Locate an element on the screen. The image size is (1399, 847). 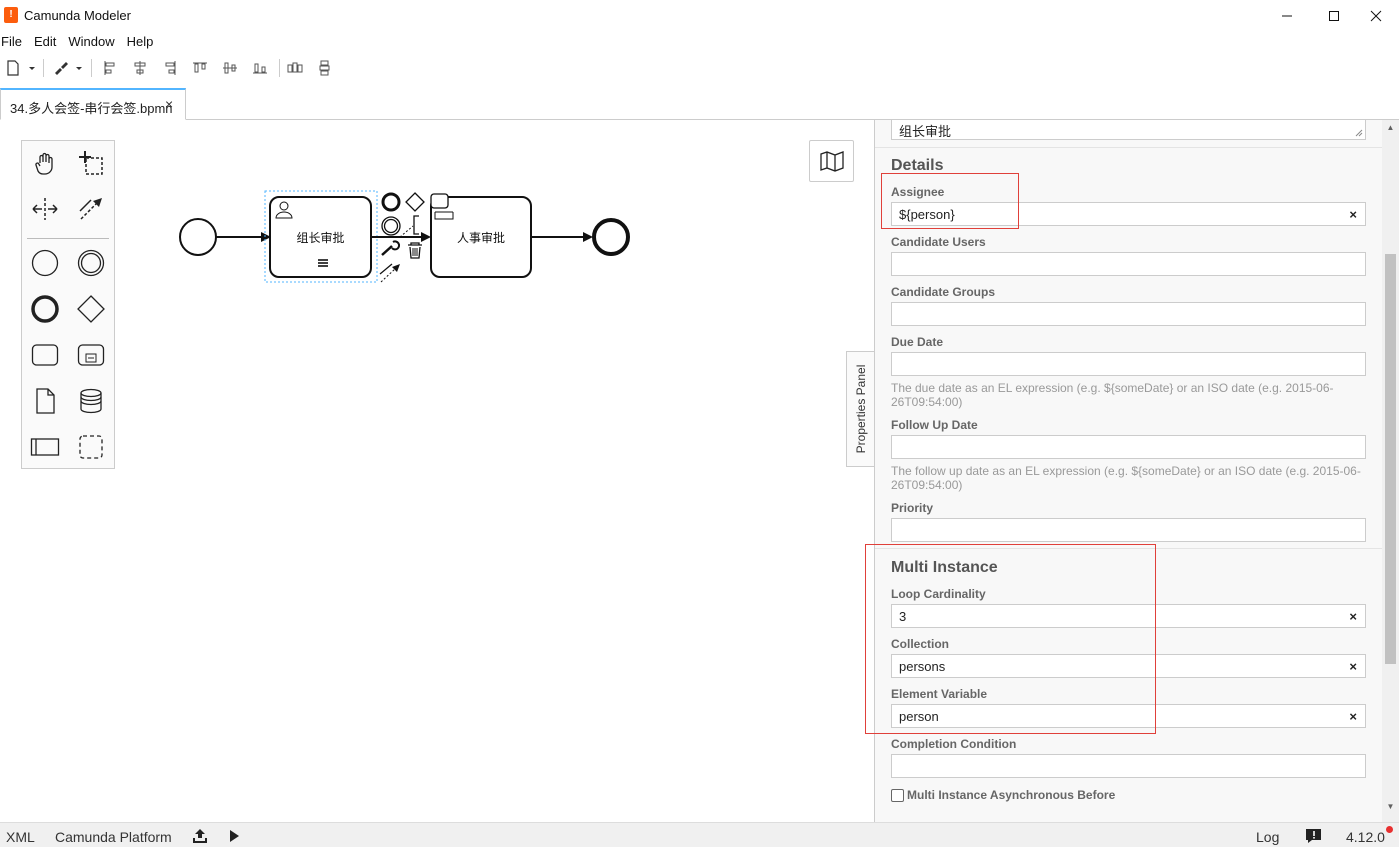
task1-label: 组长审批 is located at coordinates (320, 238).